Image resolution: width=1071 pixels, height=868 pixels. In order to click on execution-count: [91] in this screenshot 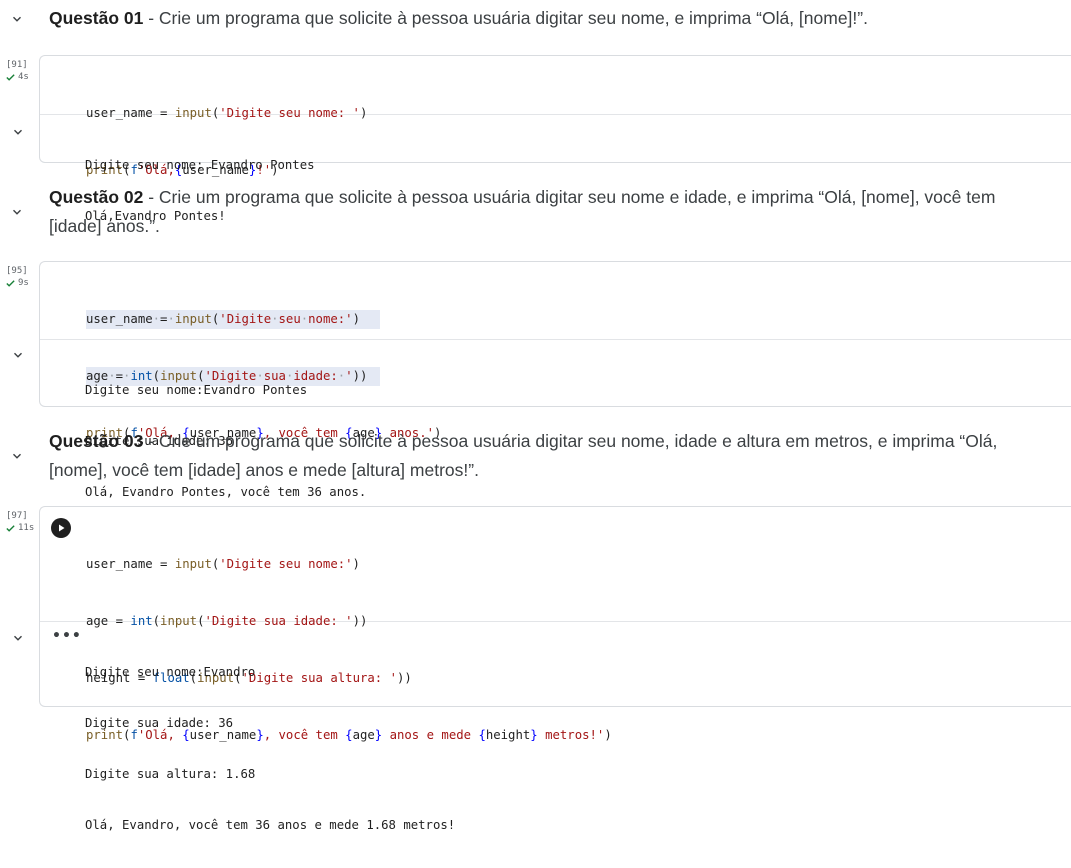, I will do `click(17, 65)`.